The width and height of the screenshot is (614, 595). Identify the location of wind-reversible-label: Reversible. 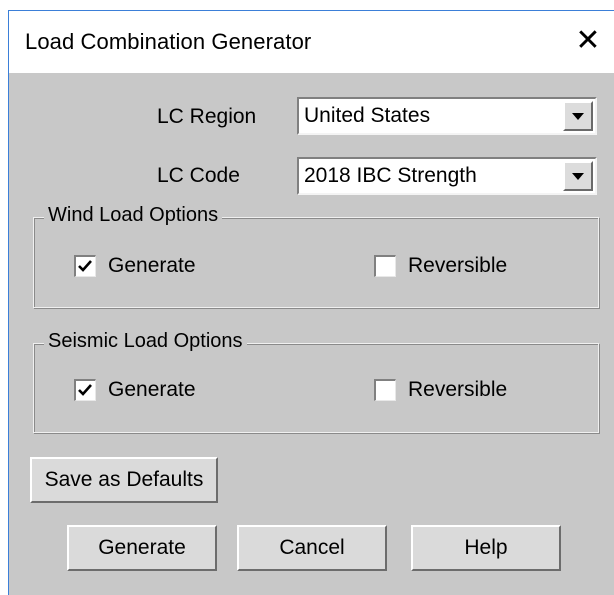
(458, 265).